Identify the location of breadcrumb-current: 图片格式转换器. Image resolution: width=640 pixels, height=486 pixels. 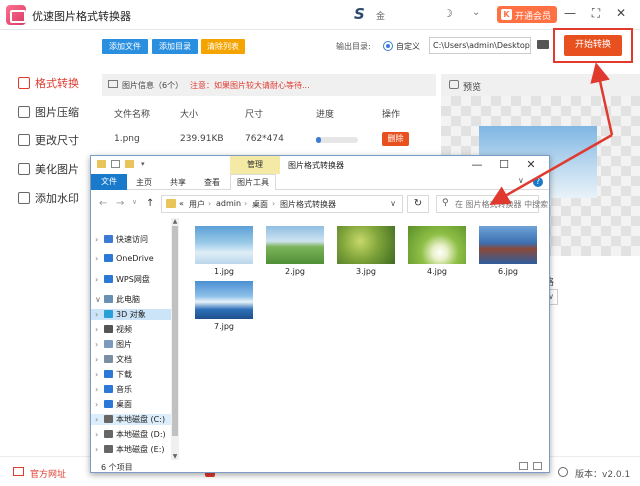
(308, 204).